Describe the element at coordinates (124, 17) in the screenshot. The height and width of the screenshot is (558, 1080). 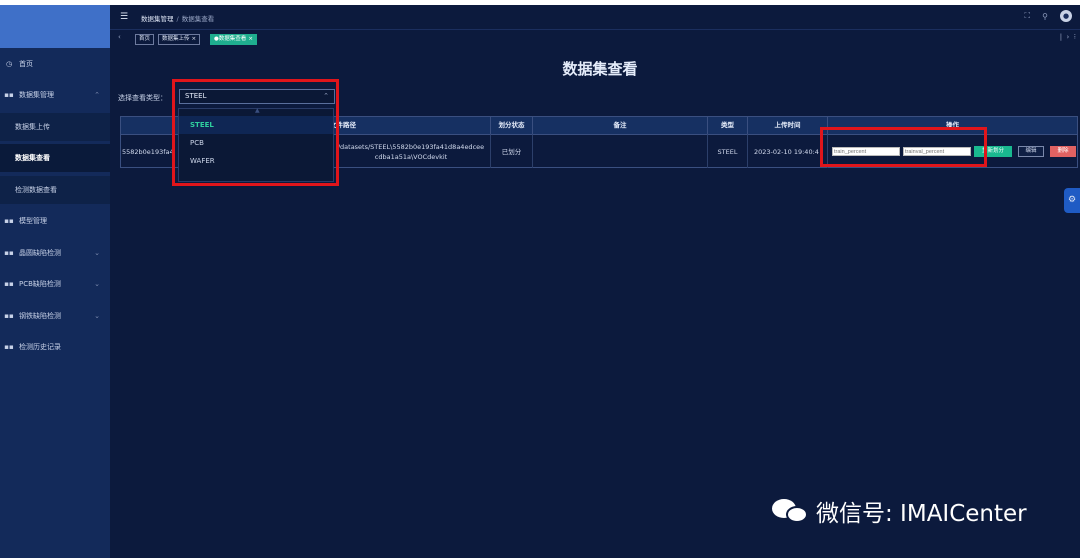
I see `menu-toggle-icon: ☰` at that location.